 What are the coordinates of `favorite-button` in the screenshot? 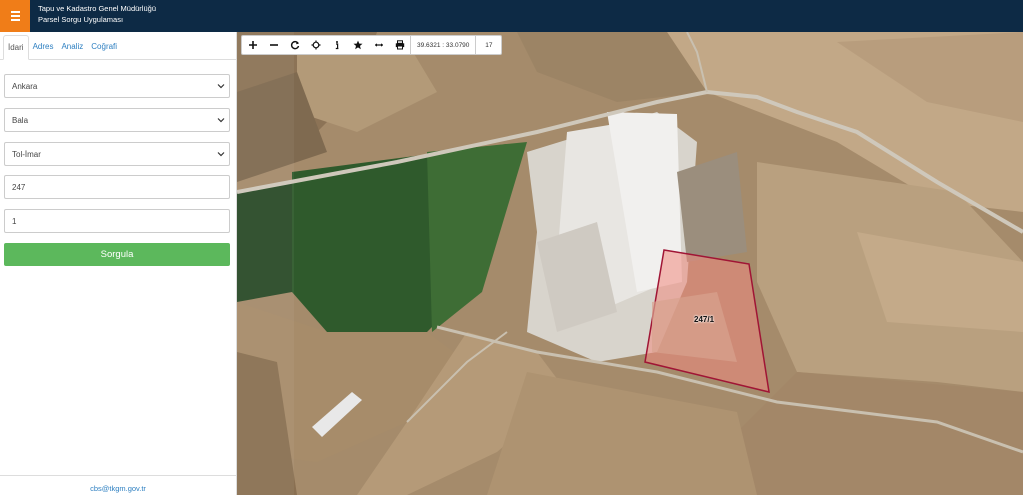 It's located at (357, 45).